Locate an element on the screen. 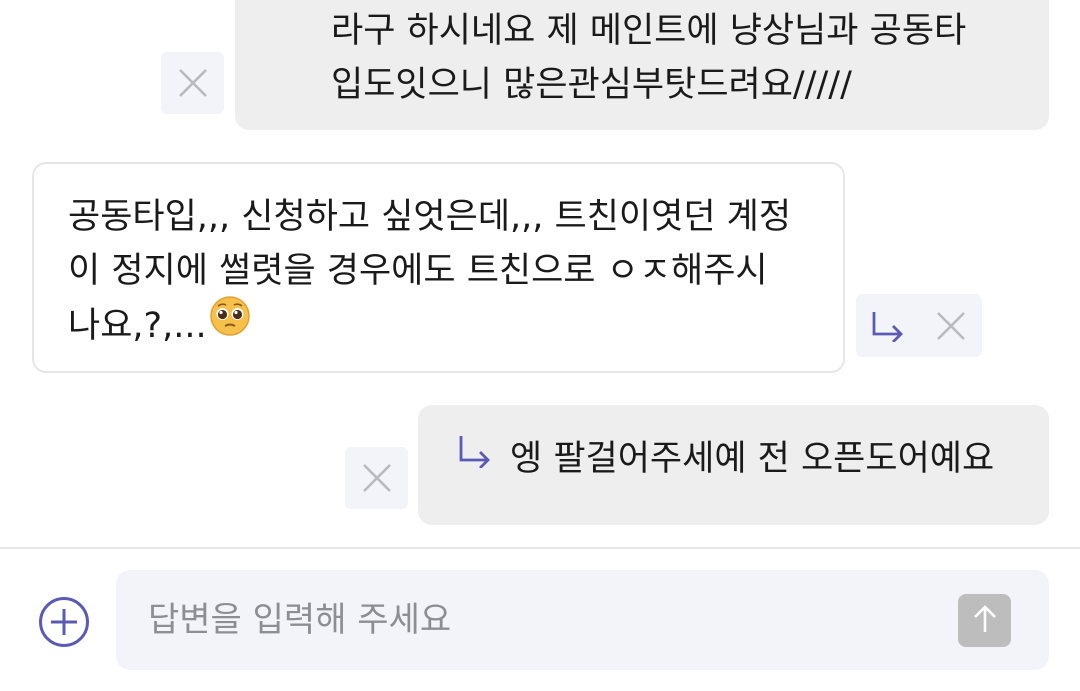 This screenshot has height=691, width=1080. plus-circle-icon is located at coordinates (64, 624).